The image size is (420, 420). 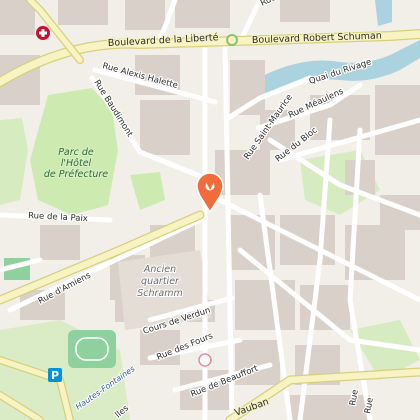 I want to click on roundabout-south, so click(x=205, y=360).